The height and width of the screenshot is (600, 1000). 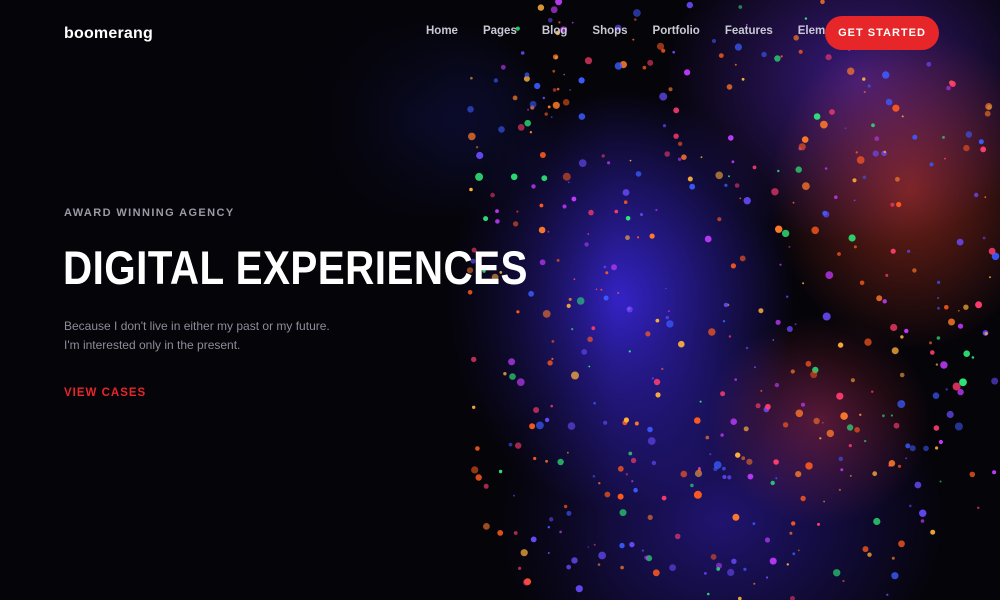 I want to click on nav-item-portfolio: Portfolio, so click(x=676, y=31).